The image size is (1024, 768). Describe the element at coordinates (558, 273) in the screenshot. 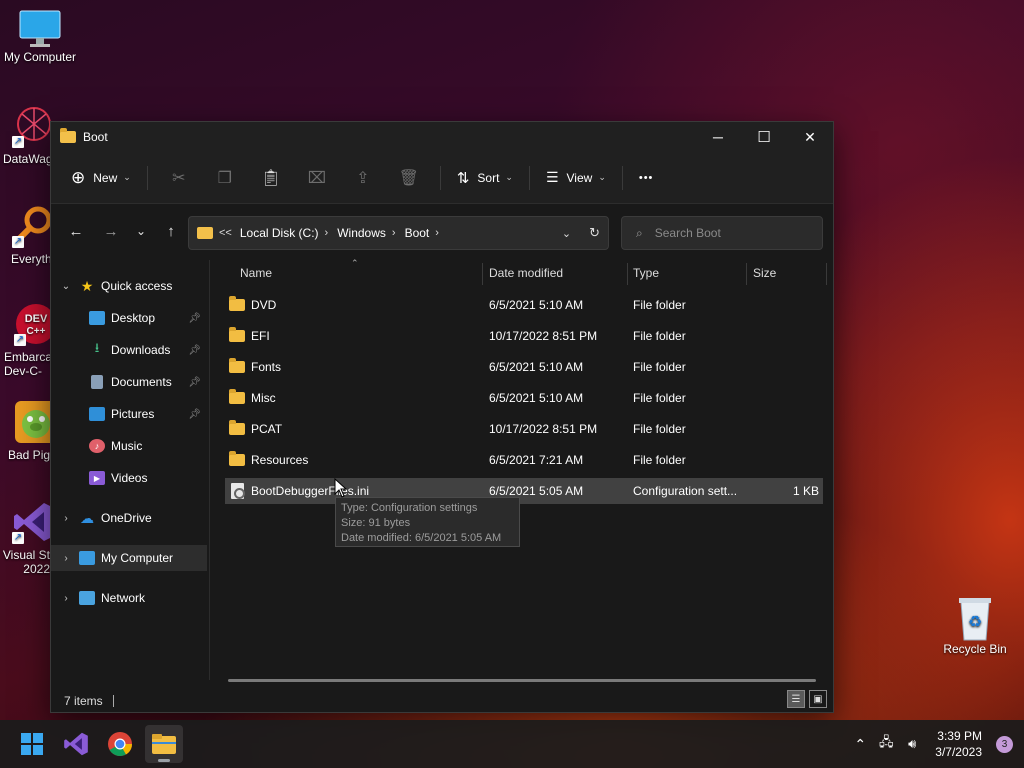

I see `column-header-date: Date modified` at that location.